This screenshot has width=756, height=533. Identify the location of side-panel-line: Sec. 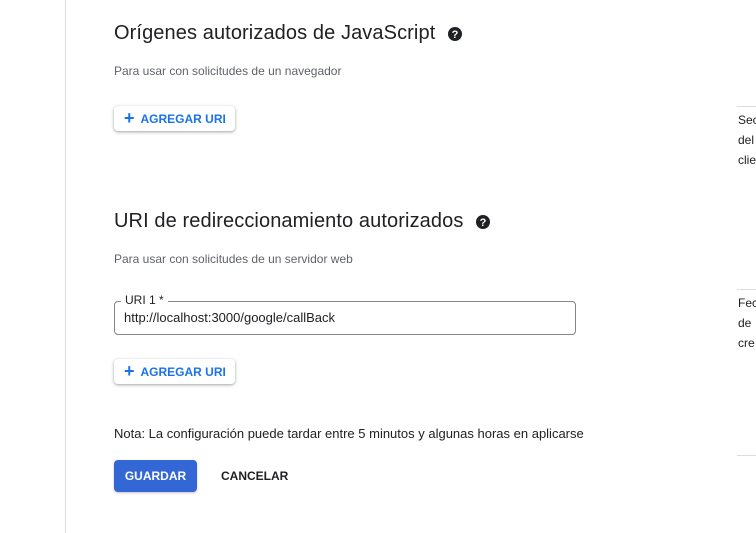
(747, 120).